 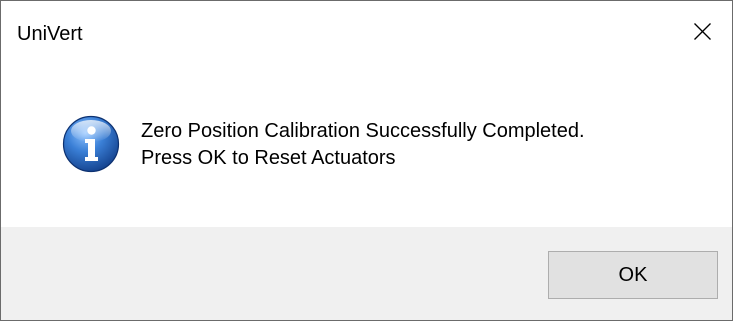 What do you see at coordinates (268, 158) in the screenshot?
I see `message-line-2: Press OK to Reset Actuators` at bounding box center [268, 158].